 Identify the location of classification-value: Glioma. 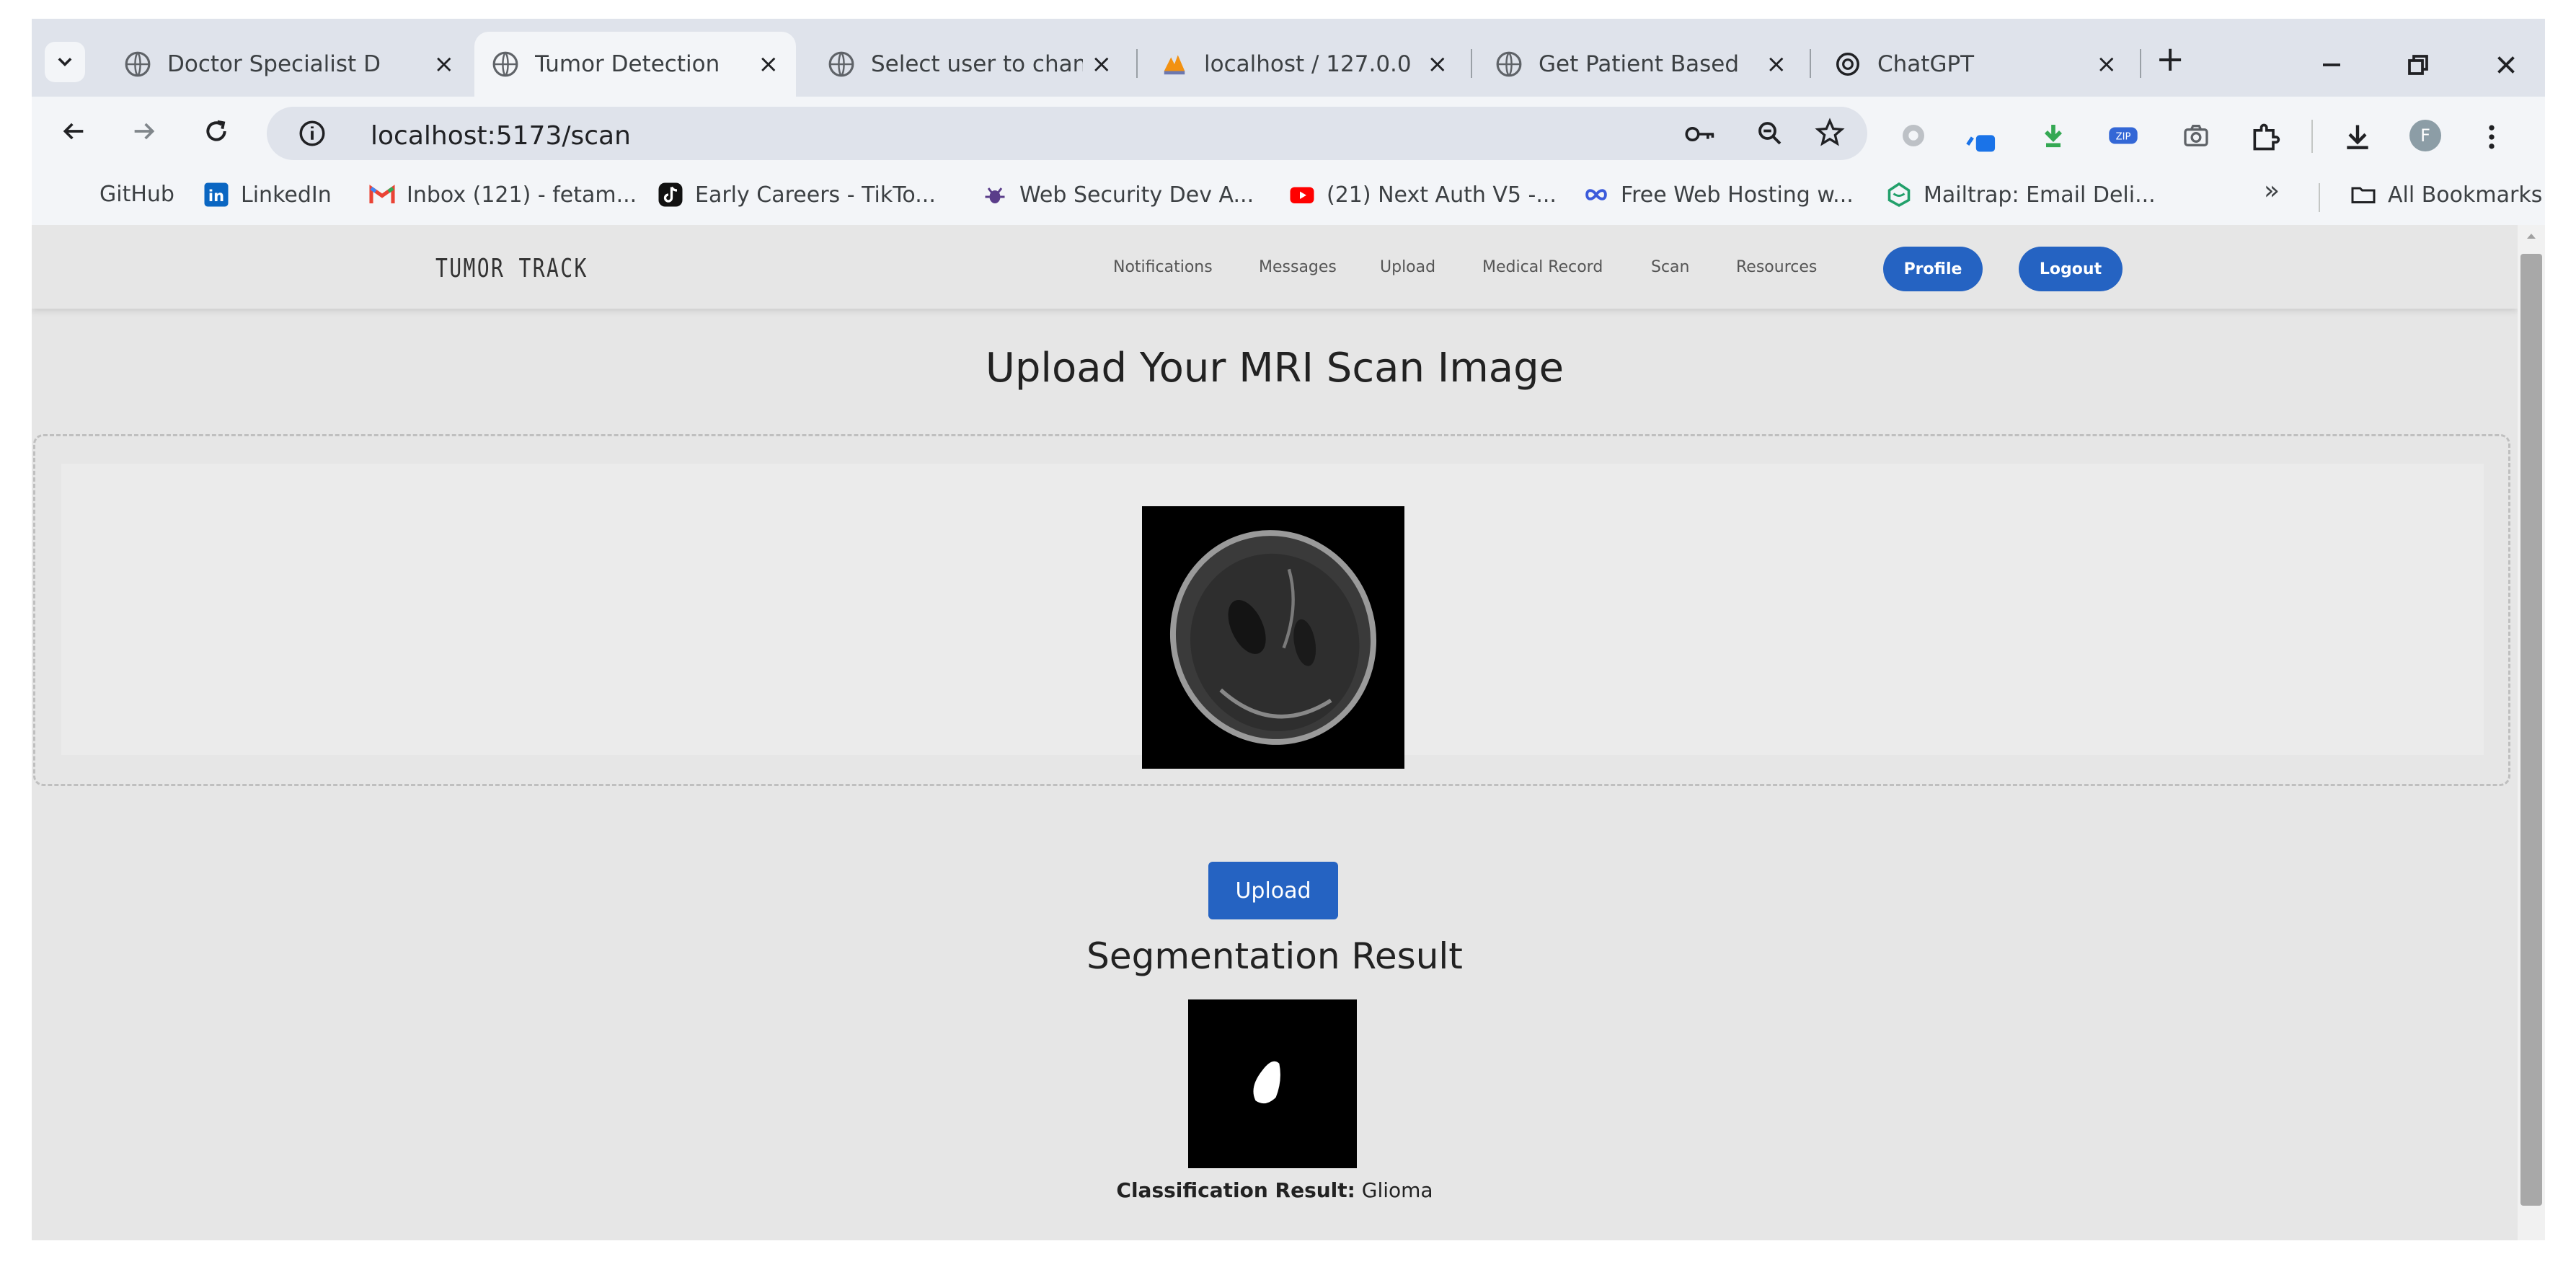
(1397, 1190).